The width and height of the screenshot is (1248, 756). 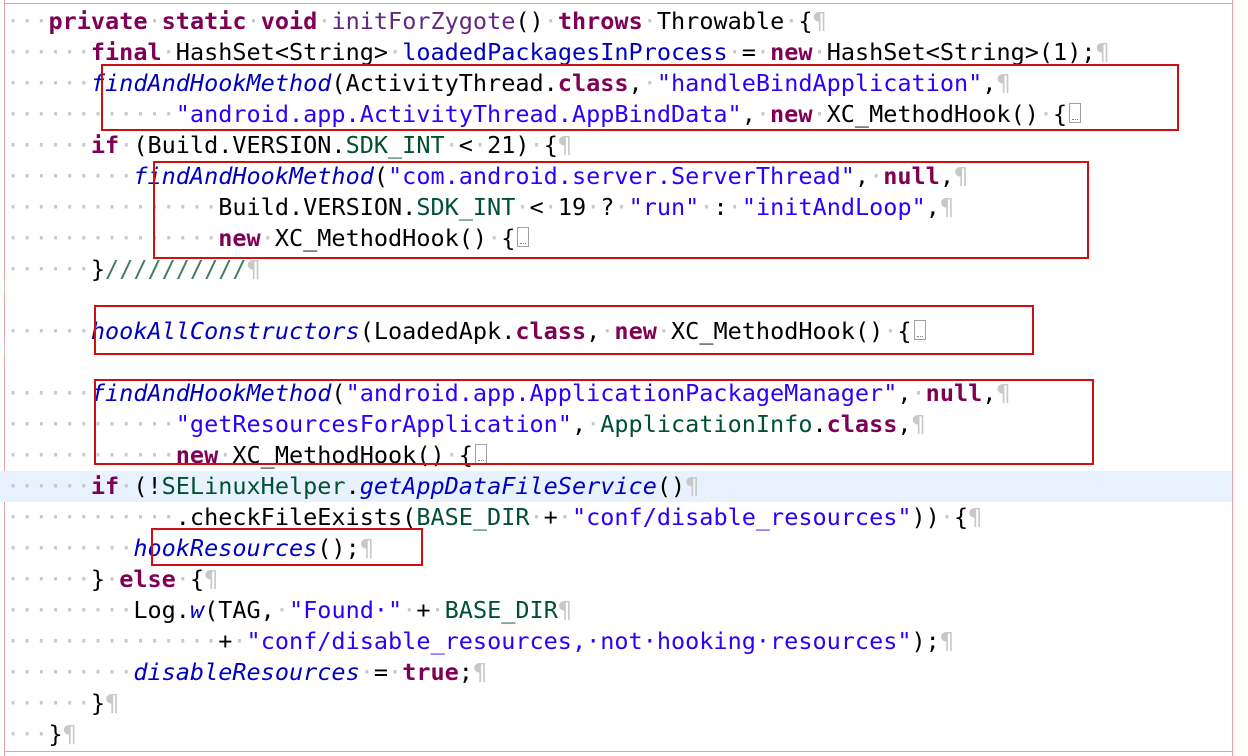 I want to click on code-token: (!, so click(x=147, y=486).